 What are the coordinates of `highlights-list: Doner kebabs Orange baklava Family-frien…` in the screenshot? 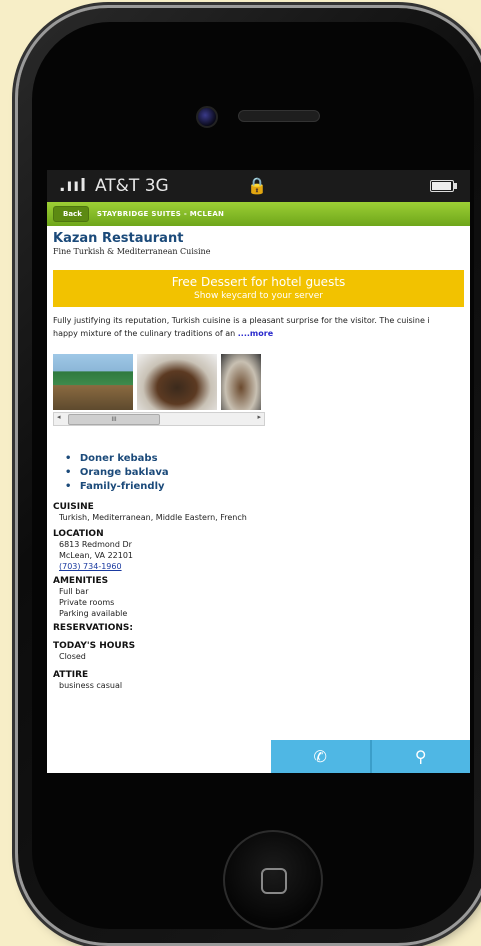 It's located at (264, 473).